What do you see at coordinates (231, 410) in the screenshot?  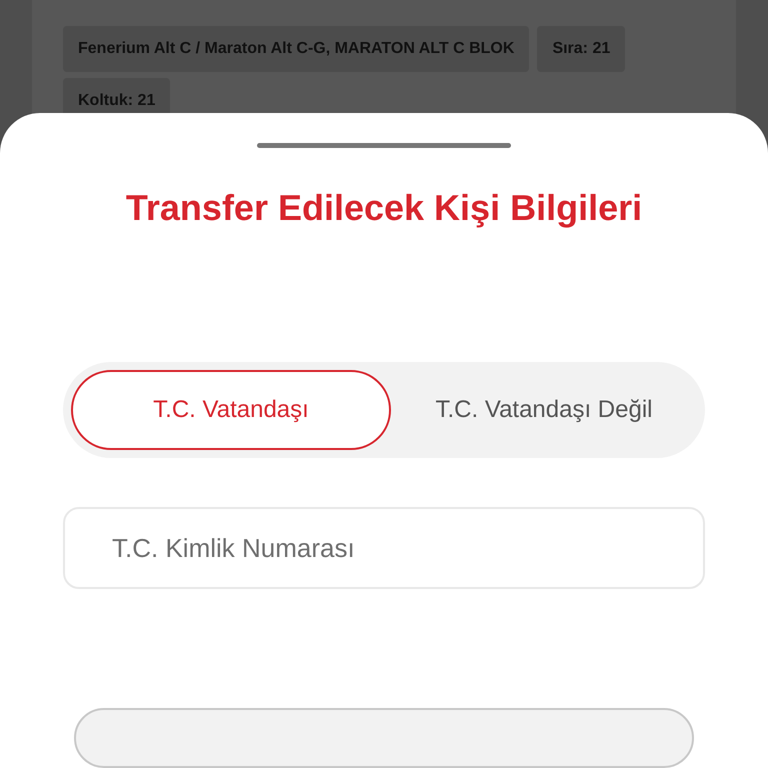 I see `citizenship-tab: T.C. Vatandaşı` at bounding box center [231, 410].